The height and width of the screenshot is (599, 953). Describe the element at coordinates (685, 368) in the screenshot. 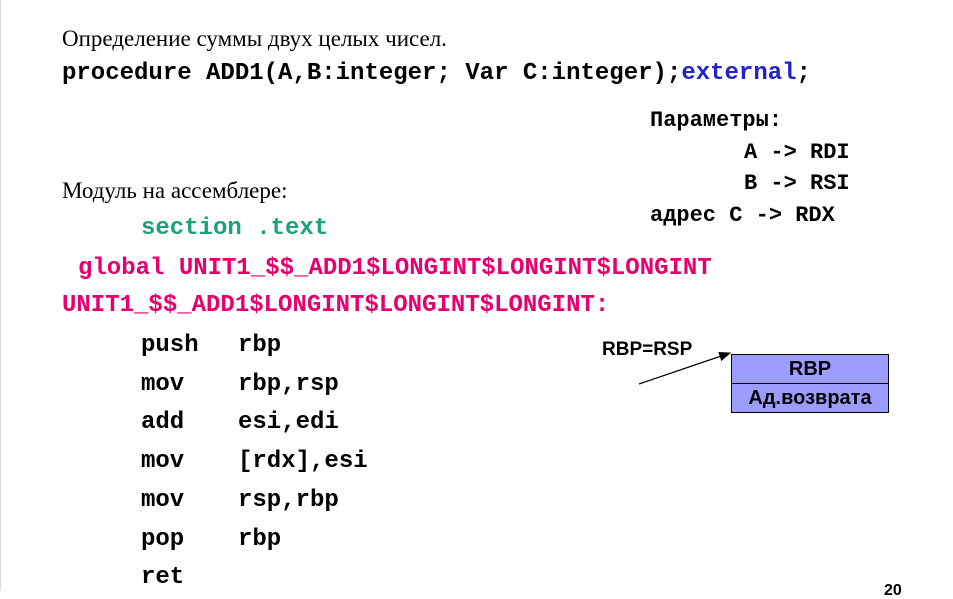

I see `pointer-arrow-icon` at that location.